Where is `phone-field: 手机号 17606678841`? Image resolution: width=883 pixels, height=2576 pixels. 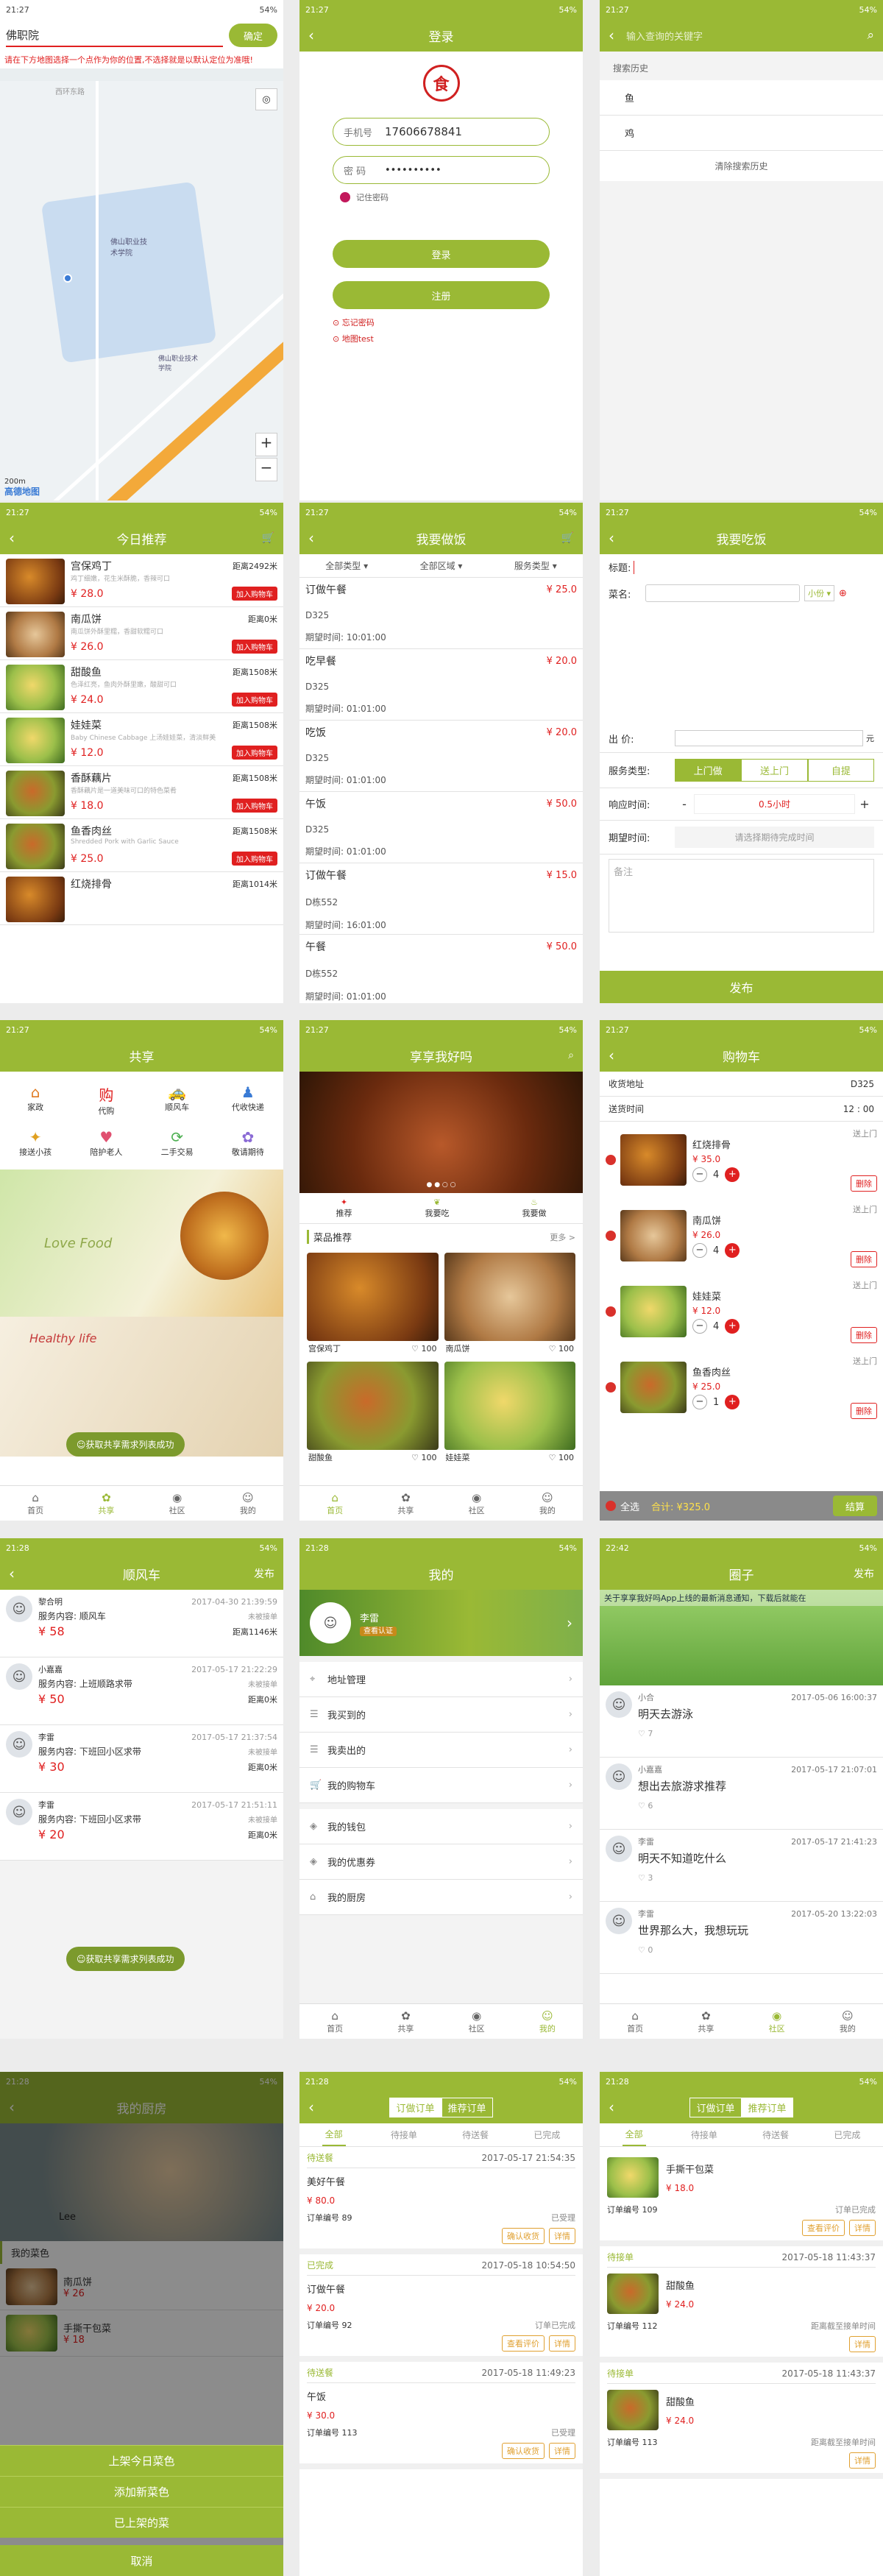 phone-field: 手机号 17606678841 is located at coordinates (441, 132).